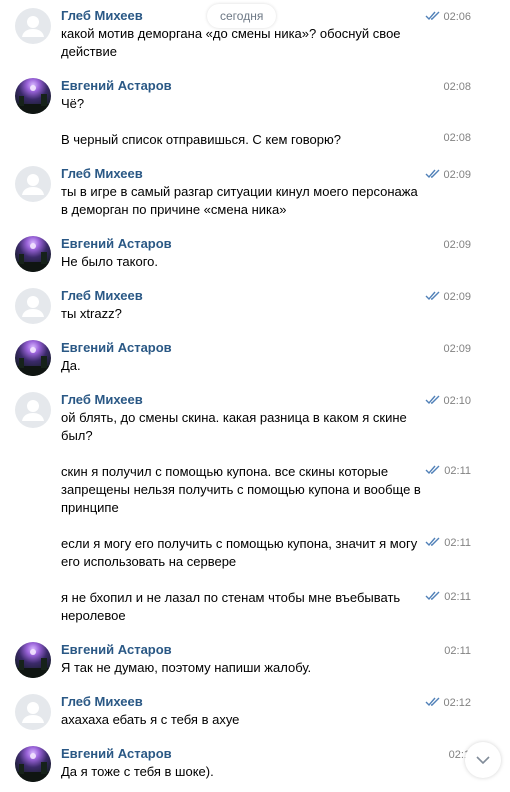 The width and height of the screenshot is (510, 792). Describe the element at coordinates (150, 719) in the screenshot. I see `message-text: ахахаха ебать я с тебя в ахуе` at that location.